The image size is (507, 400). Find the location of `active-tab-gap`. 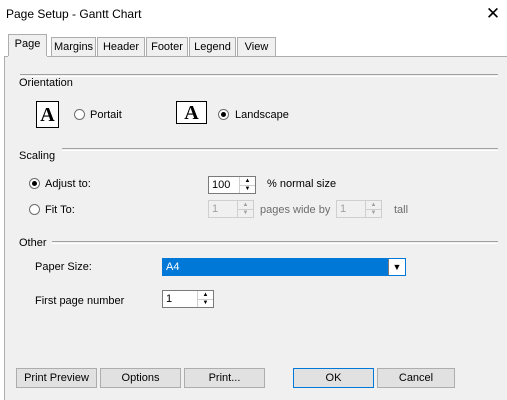

active-tab-gap is located at coordinates (27, 57).